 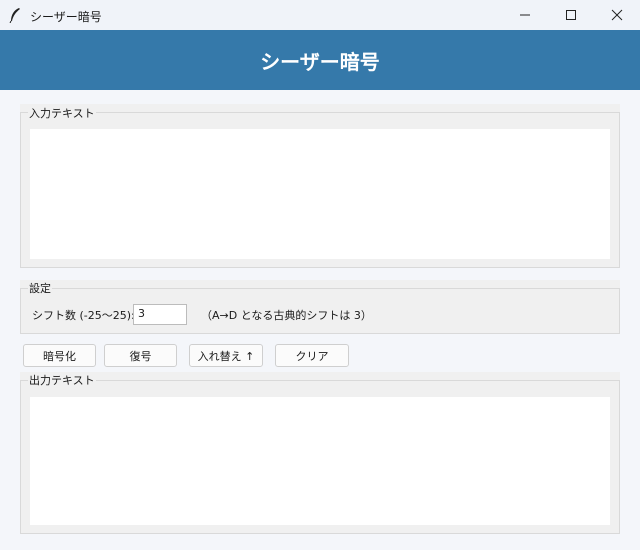 I want to click on output-legend: 出力テキスト, so click(x=62, y=380).